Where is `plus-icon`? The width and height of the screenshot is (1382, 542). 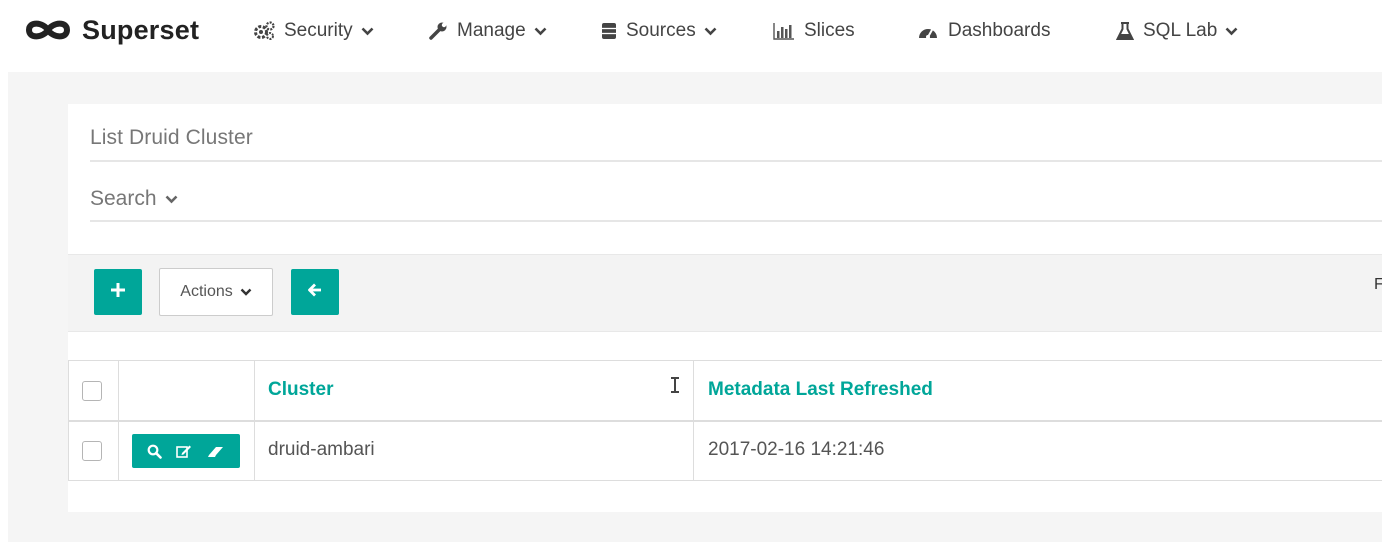 plus-icon is located at coordinates (118, 292).